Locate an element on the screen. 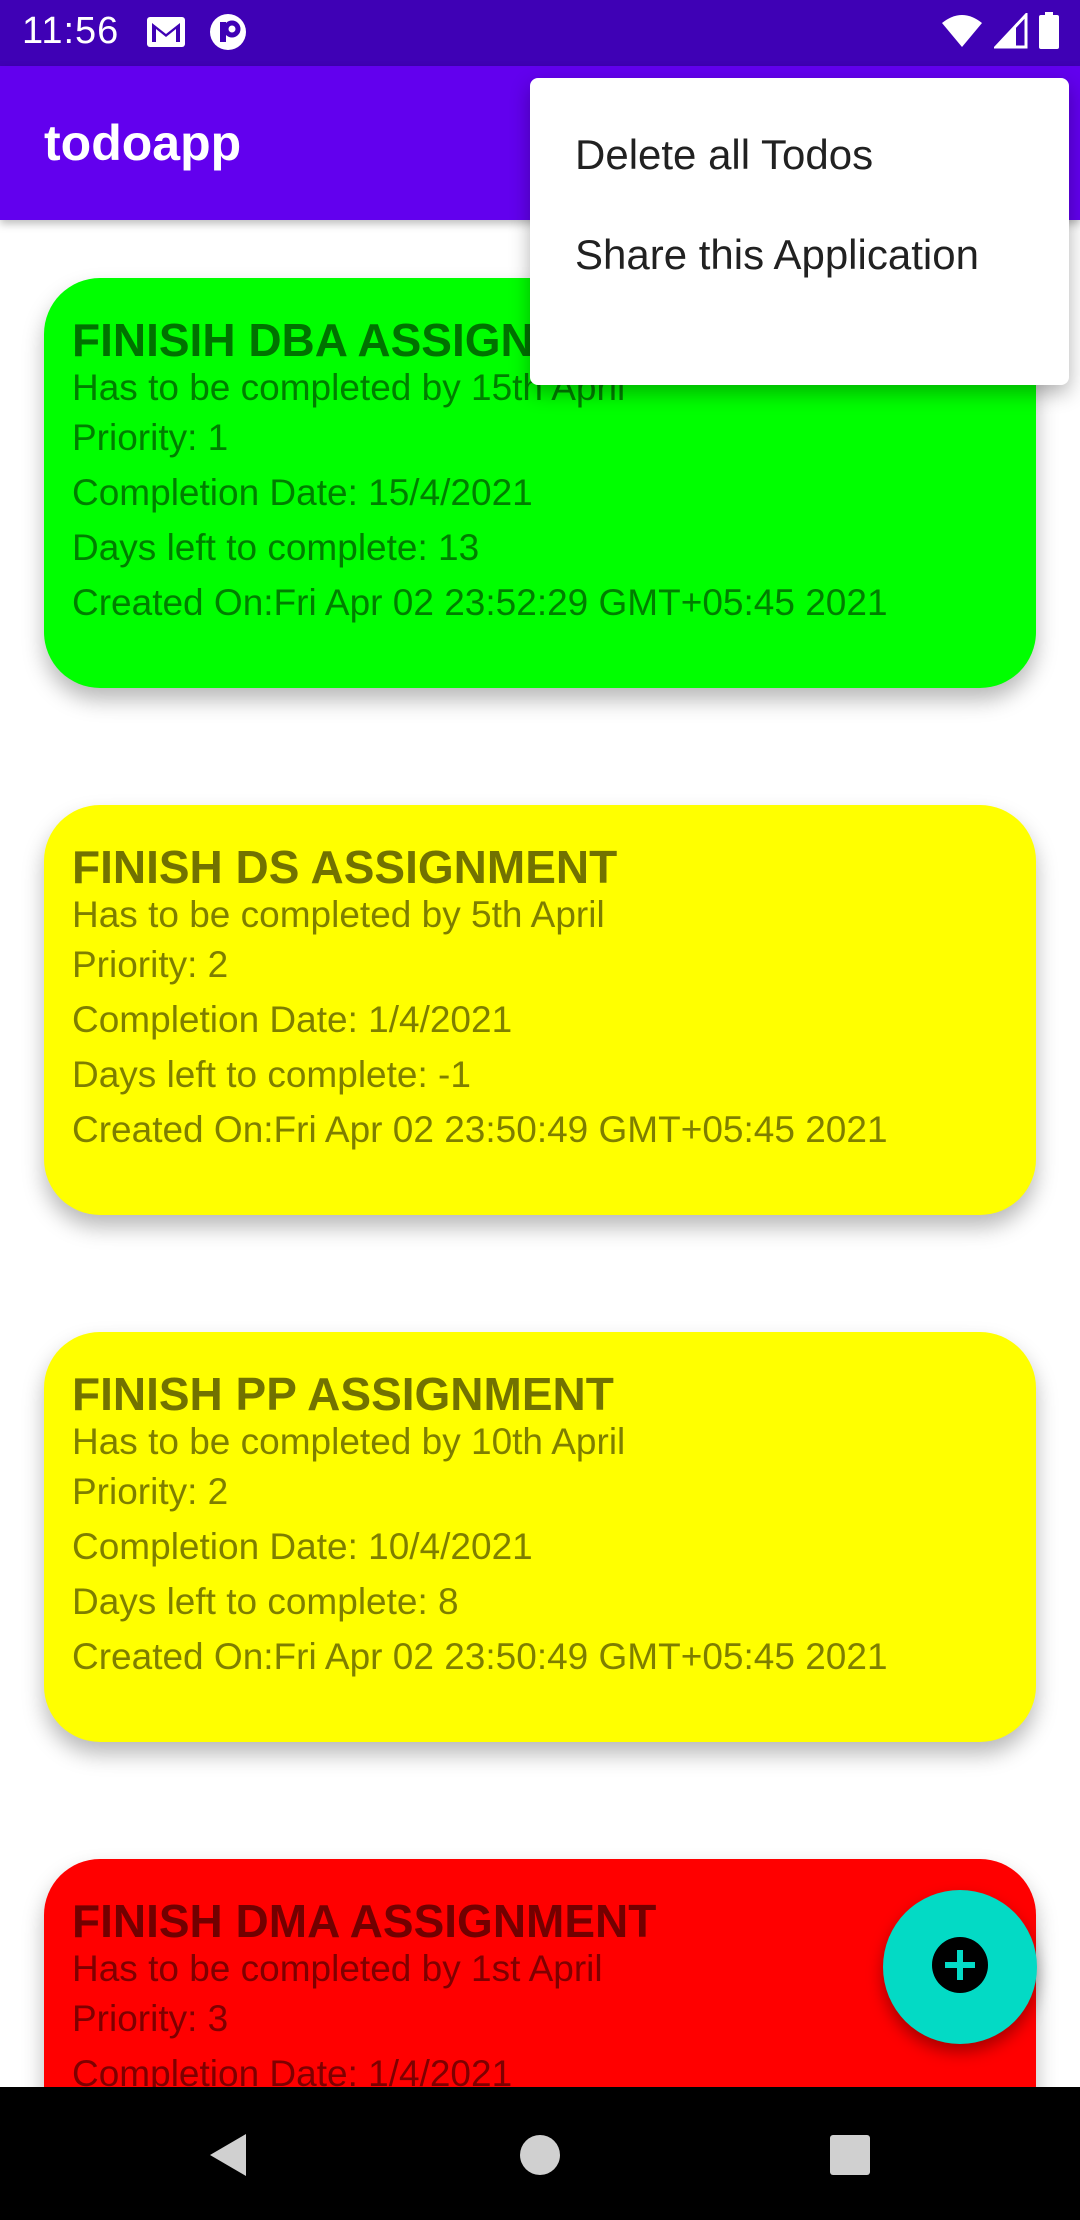 The image size is (1080, 2220). home-icon is located at coordinates (540, 2155).